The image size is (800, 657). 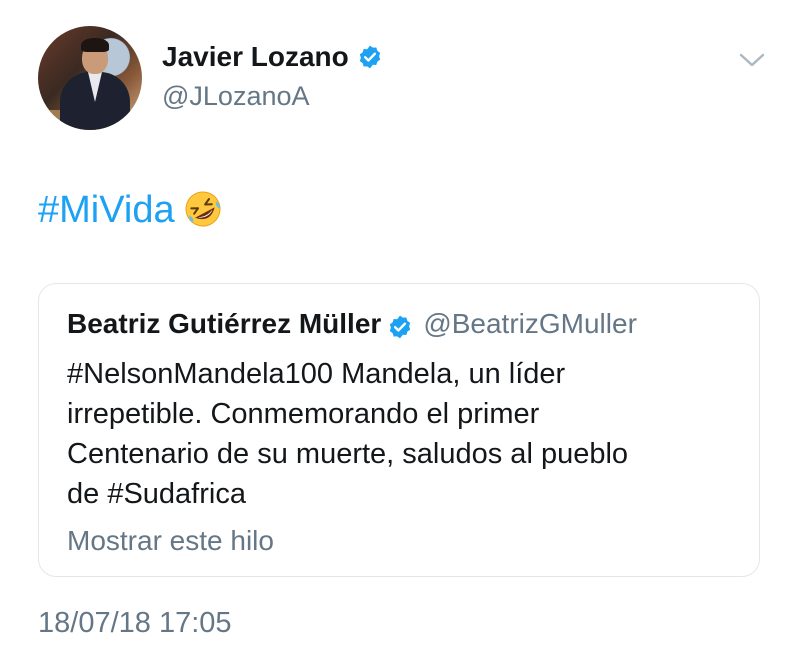 I want to click on show-thread-link: Mostrar este hilo, so click(x=170, y=541).